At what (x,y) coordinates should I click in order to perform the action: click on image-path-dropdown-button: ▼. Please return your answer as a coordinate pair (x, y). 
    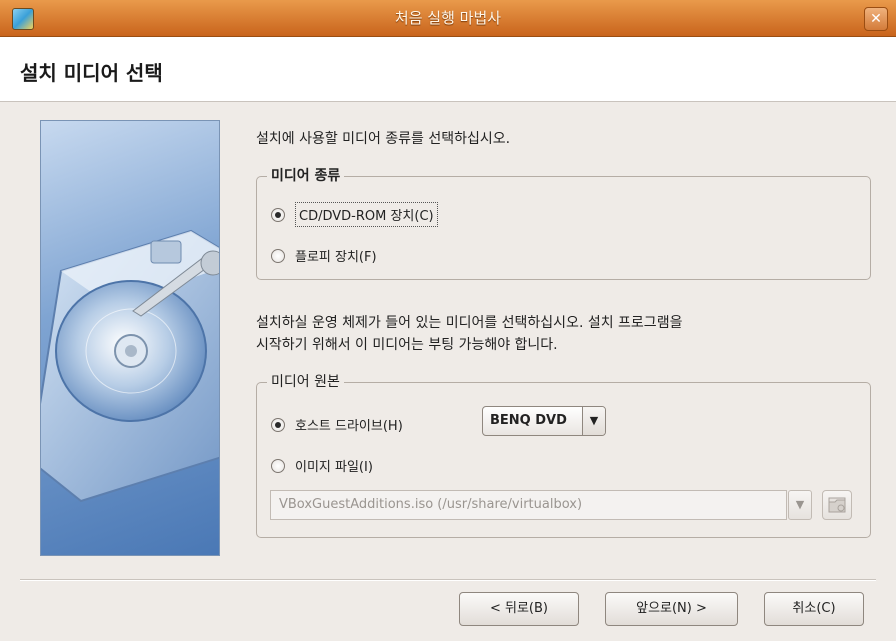
    Looking at the image, I should click on (800, 505).